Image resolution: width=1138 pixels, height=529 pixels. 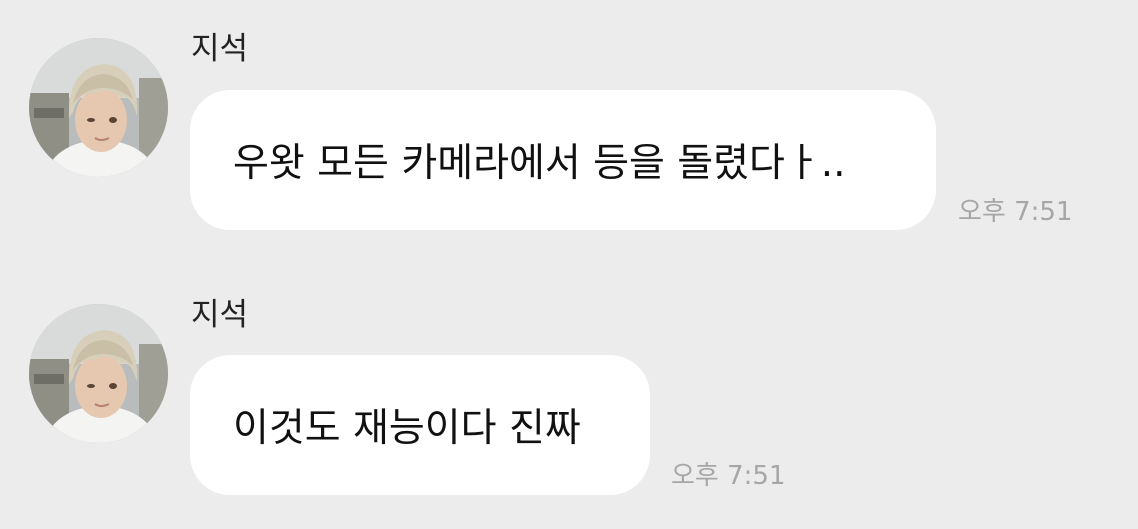 What do you see at coordinates (420, 425) in the screenshot?
I see `message-bubble: 이것도 재능이다 진짜` at bounding box center [420, 425].